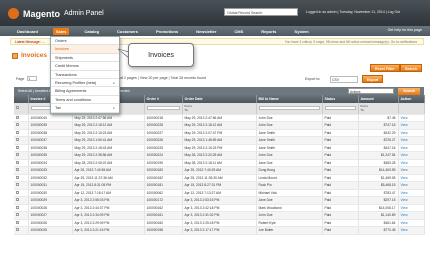 This screenshot has height=264, width=430. Describe the element at coordinates (163, 109) in the screenshot. I see `filter-order-number` at that location.